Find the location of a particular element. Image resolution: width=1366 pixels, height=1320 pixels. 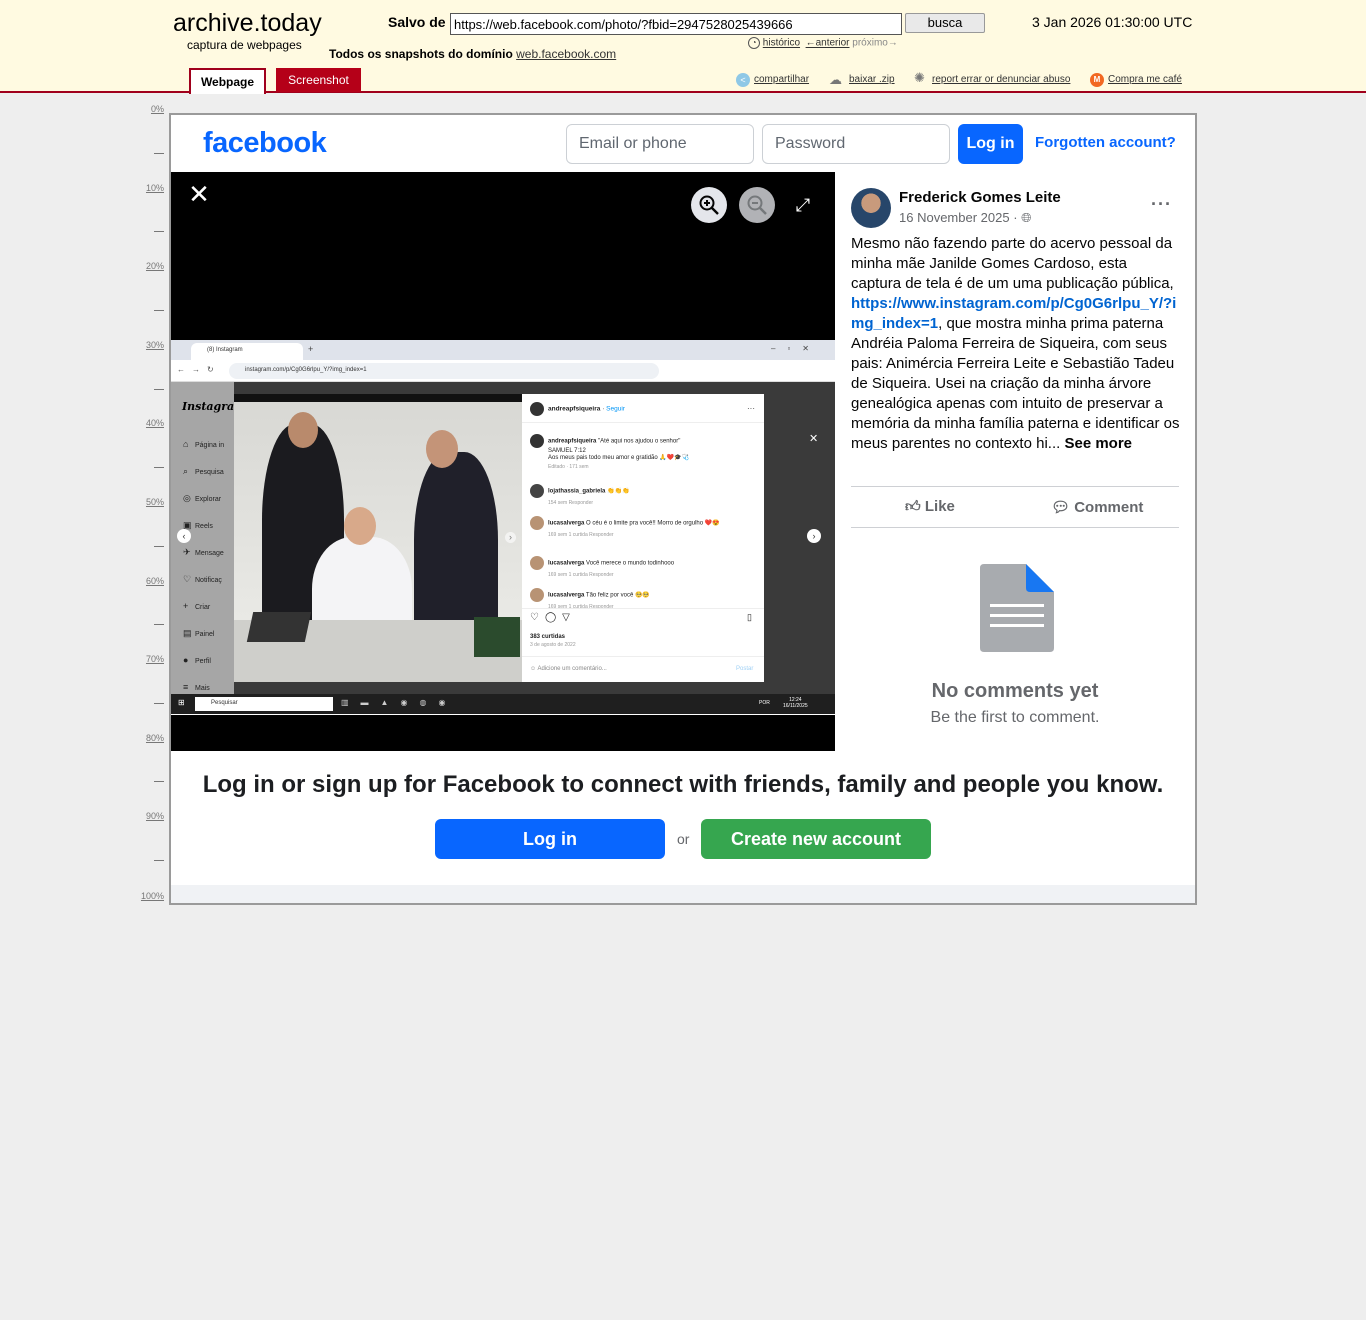

zoom-out-icon is located at coordinates (757, 205).